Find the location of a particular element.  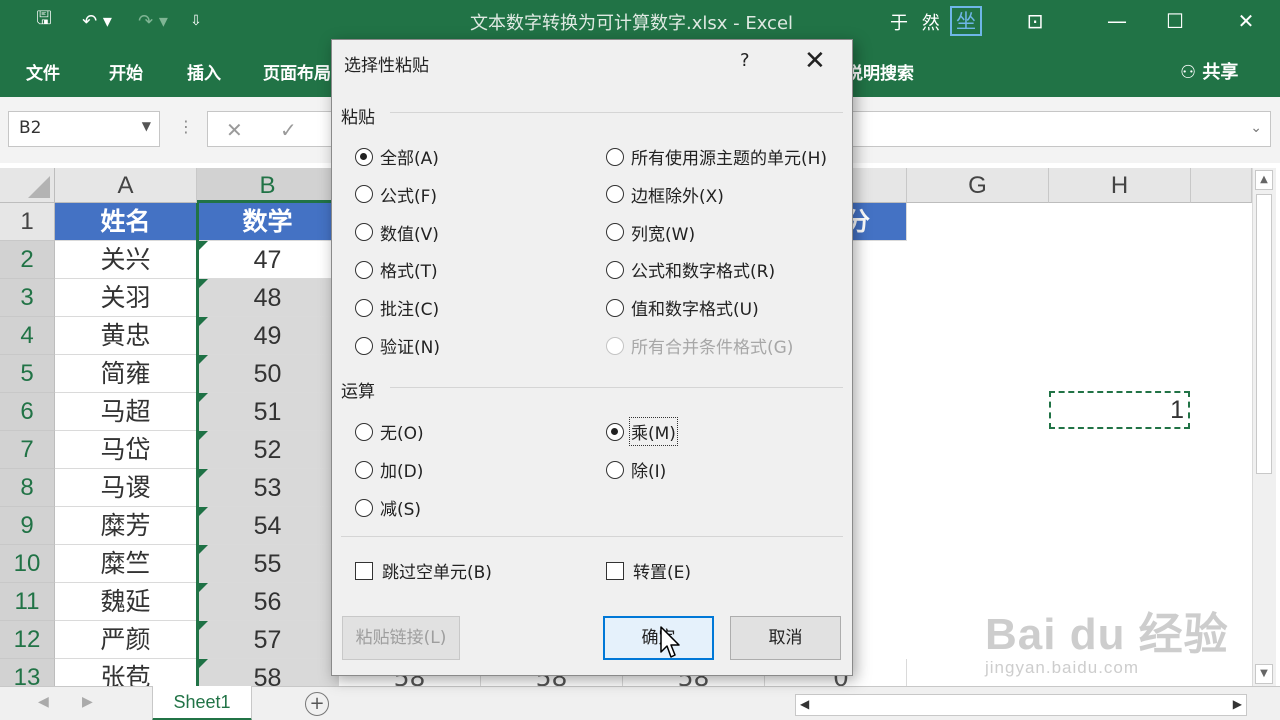

row-header-2: 2 is located at coordinates (27, 260).